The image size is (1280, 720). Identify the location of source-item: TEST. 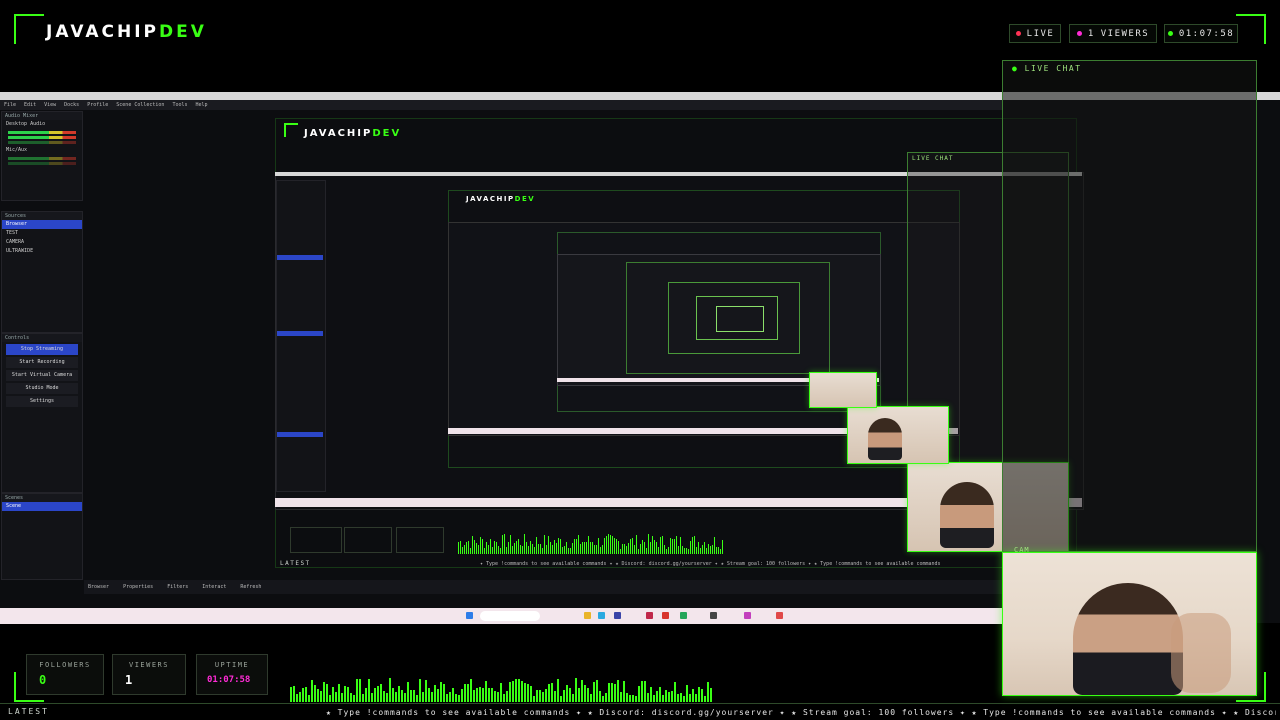
(42, 233).